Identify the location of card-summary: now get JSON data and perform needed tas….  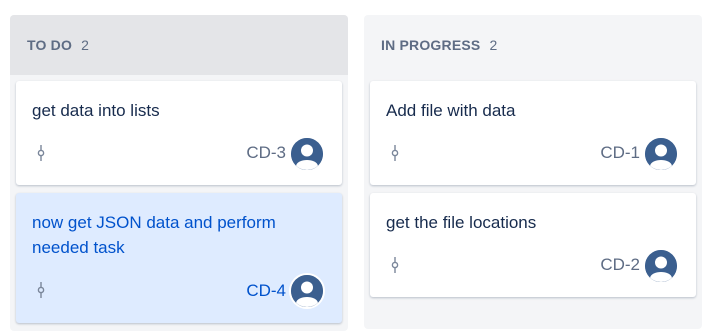
(154, 235).